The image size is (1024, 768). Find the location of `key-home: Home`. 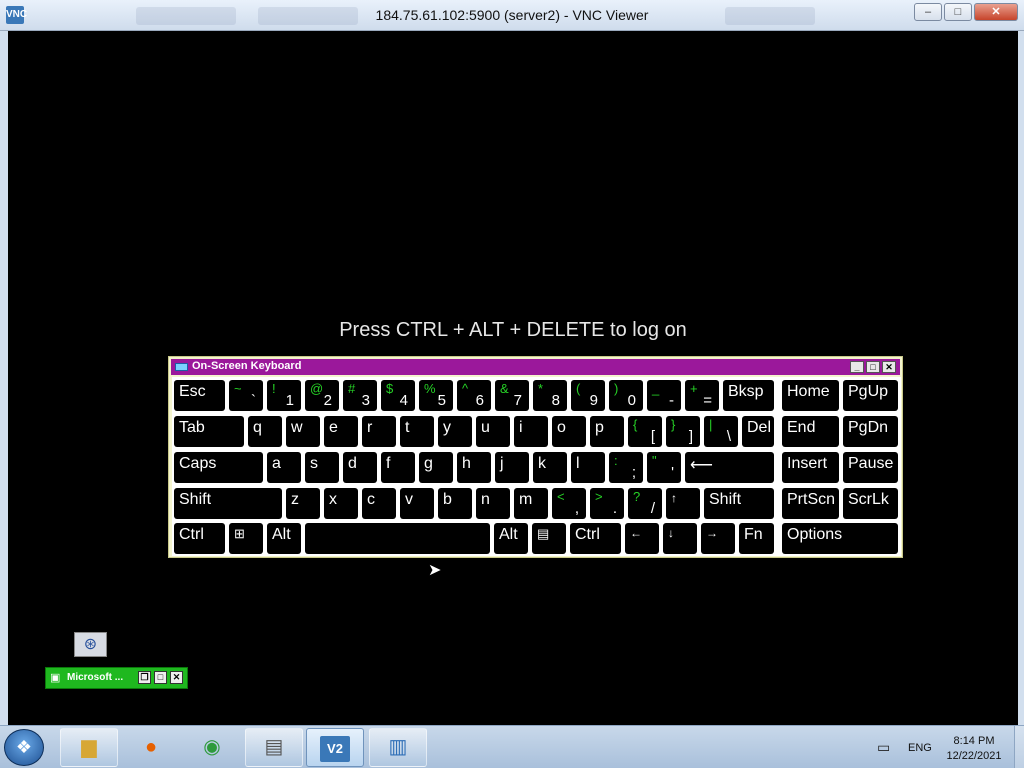

key-home: Home is located at coordinates (810, 395).